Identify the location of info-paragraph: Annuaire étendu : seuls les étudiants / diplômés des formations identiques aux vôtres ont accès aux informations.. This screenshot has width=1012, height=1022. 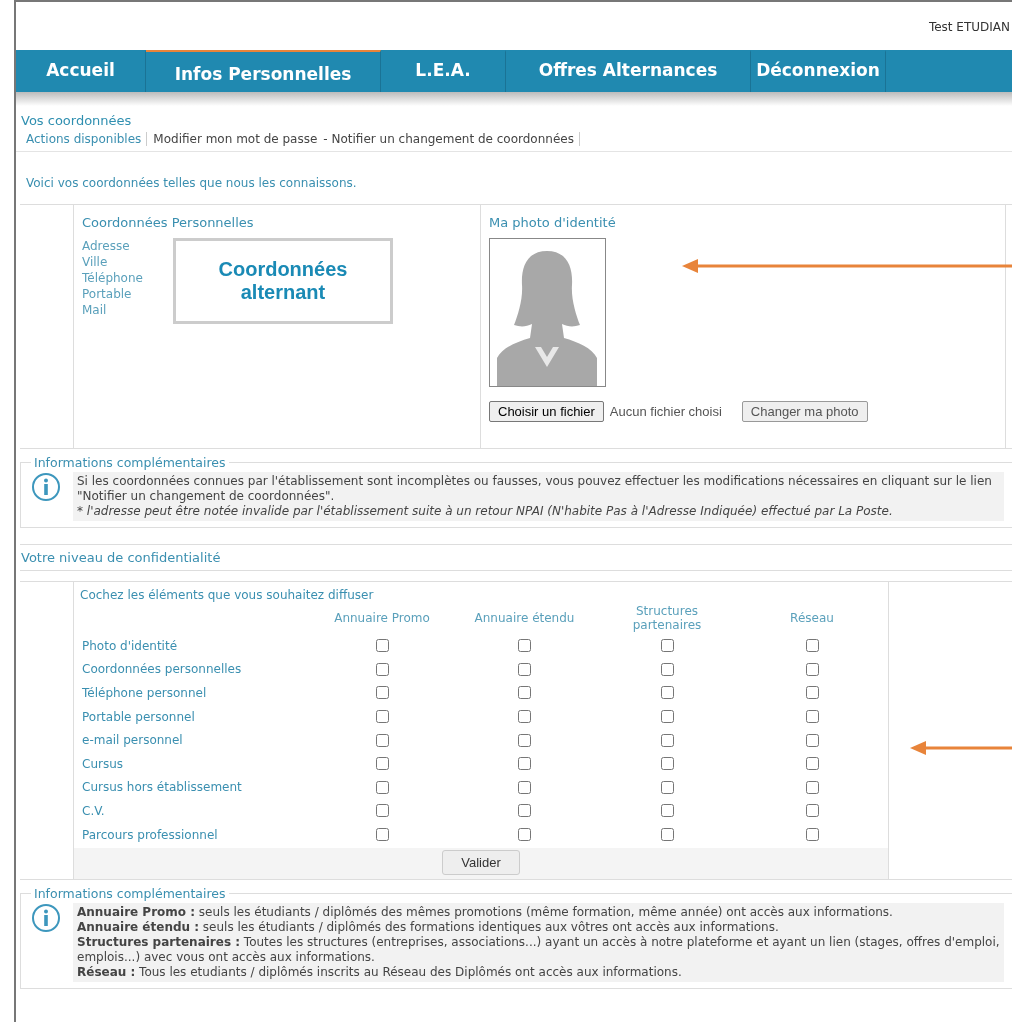
(428, 928).